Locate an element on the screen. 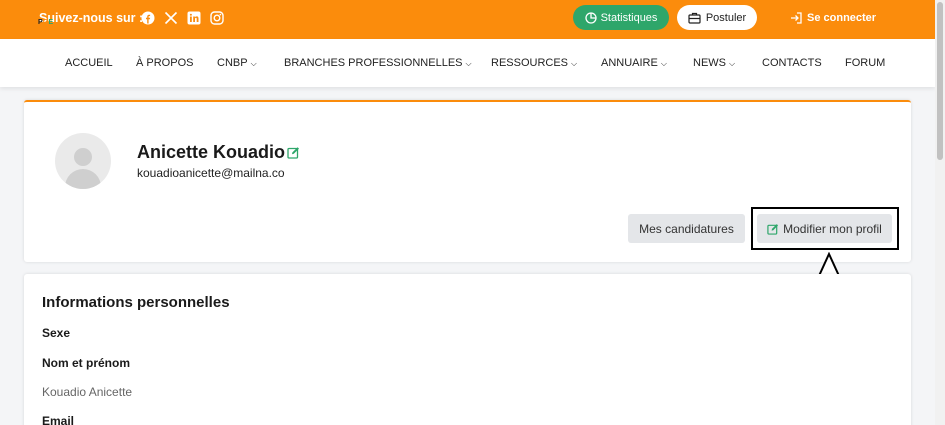 The width and height of the screenshot is (945, 425). field-label-sexe: Sexe is located at coordinates (56, 333).